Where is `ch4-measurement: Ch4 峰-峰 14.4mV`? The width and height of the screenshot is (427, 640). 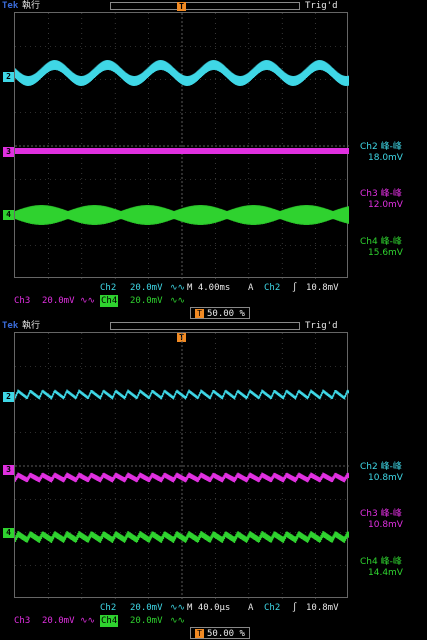
ch4-measurement: Ch4 峰-峰 14.4mV is located at coordinates (381, 568).